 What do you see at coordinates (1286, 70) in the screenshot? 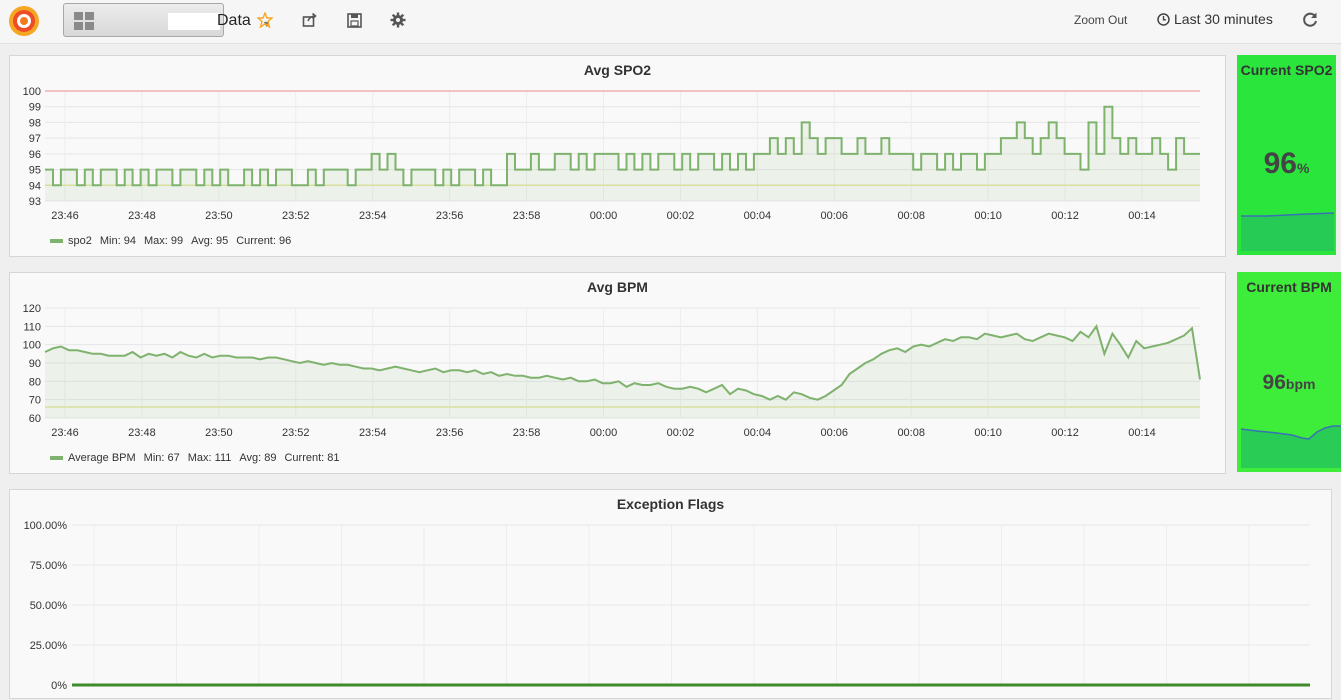
I see `stat-title: Current SPO2` at bounding box center [1286, 70].